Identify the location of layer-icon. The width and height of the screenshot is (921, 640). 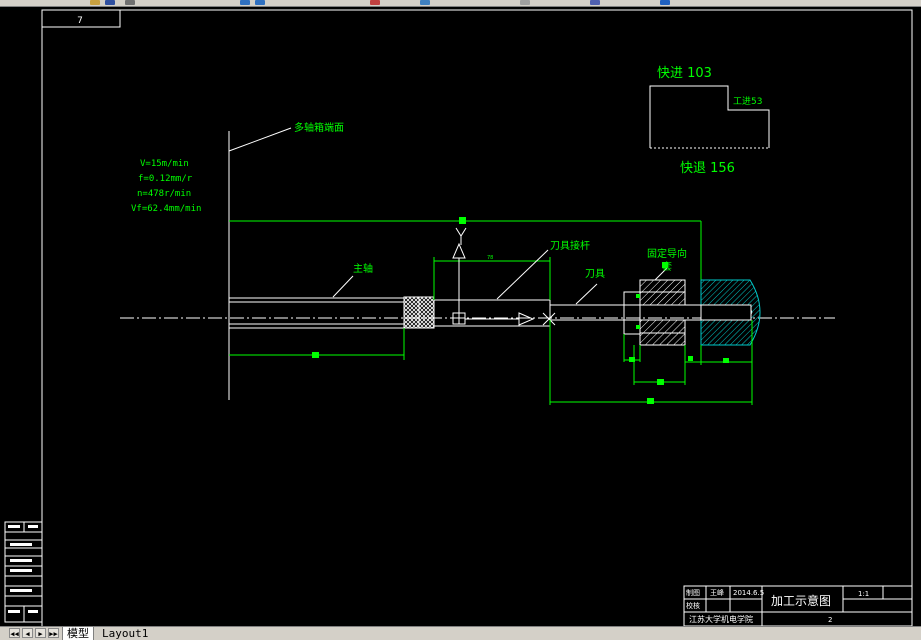
(595, 2).